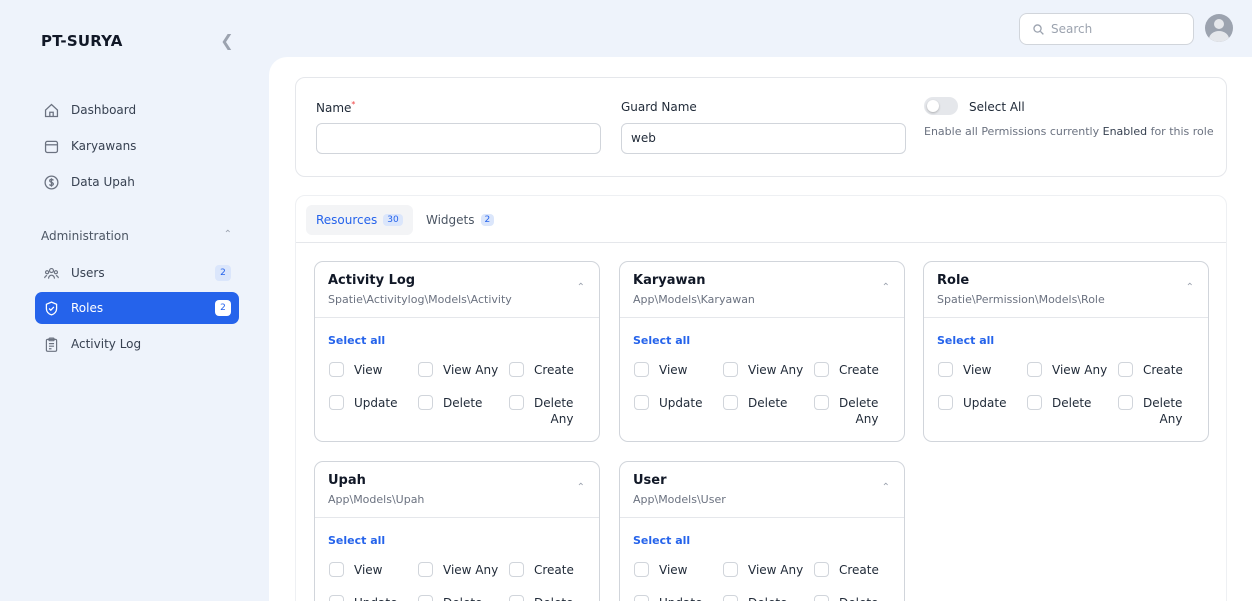  I want to click on tab-widgets: Widgets 2, so click(460, 220).